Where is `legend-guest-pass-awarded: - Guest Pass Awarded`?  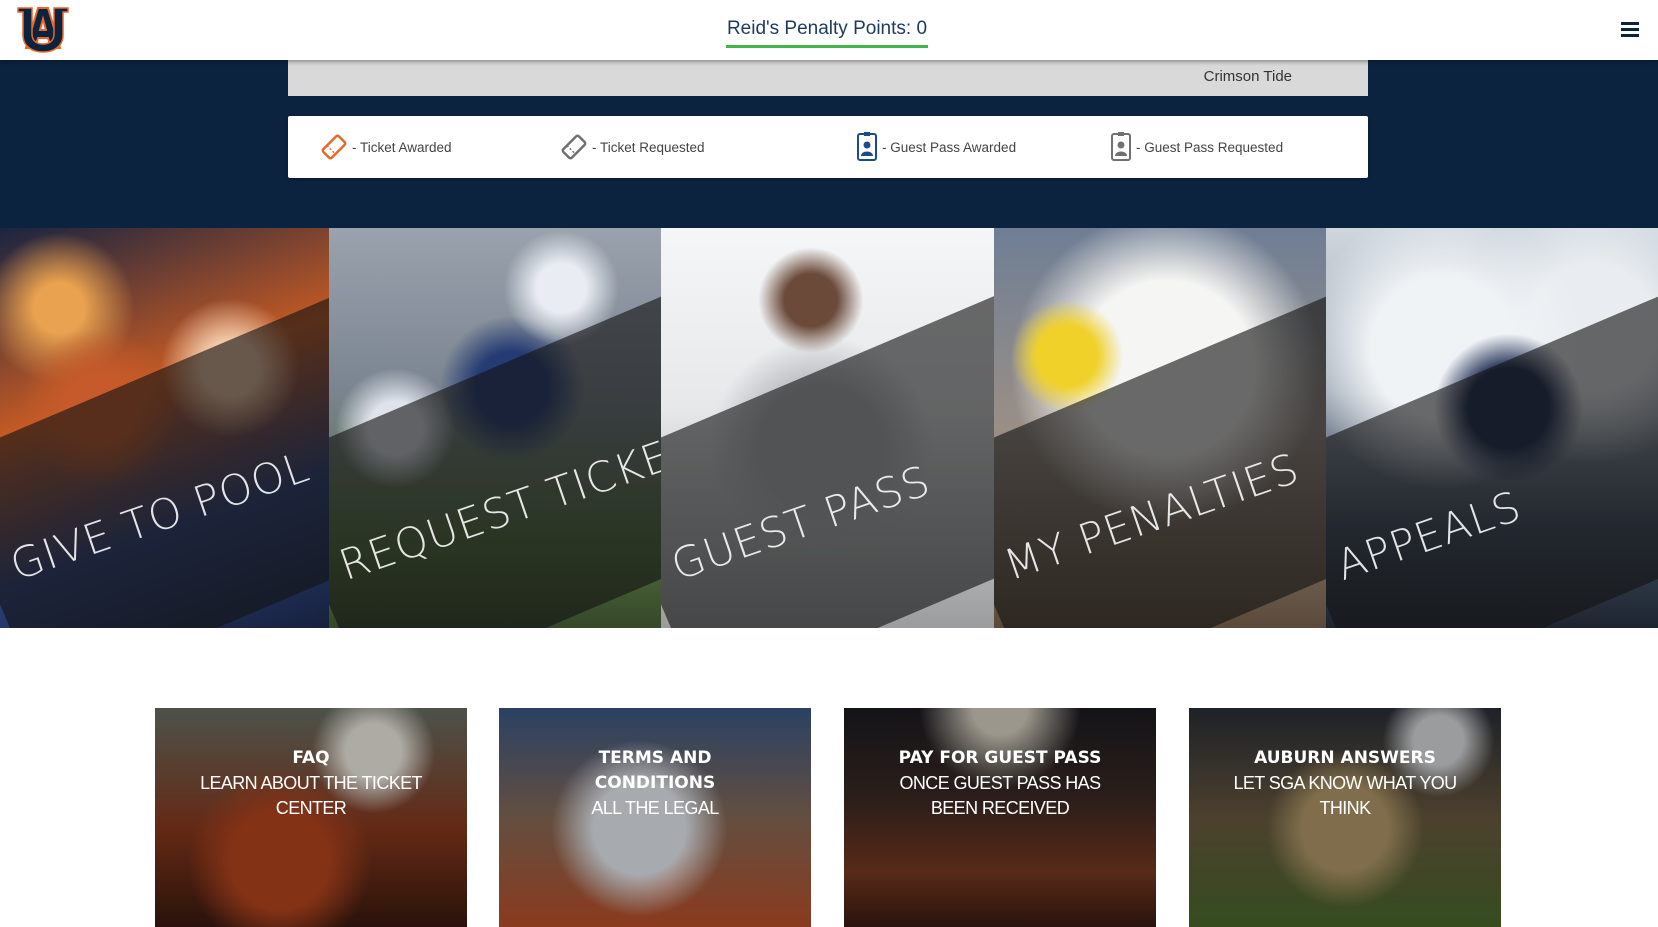 legend-guest-pass-awarded: - Guest Pass Awarded is located at coordinates (936, 147).